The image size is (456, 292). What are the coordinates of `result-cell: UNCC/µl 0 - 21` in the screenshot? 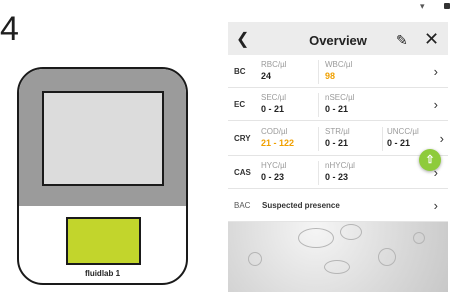 It's located at (411, 139).